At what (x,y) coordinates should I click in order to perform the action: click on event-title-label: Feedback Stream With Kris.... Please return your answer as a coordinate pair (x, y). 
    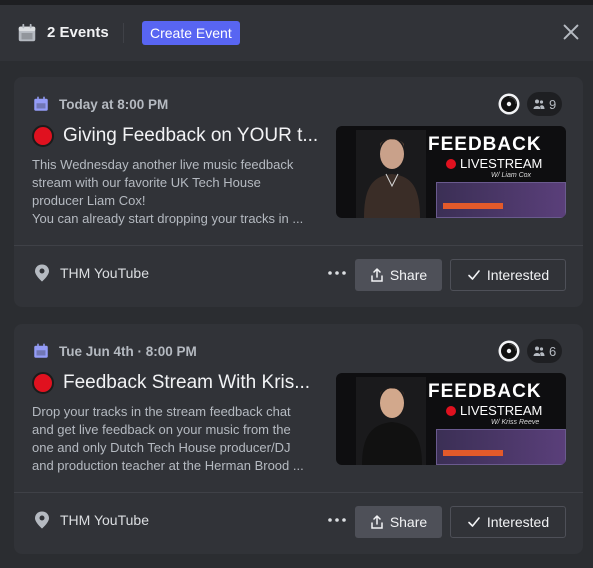
    Looking at the image, I should click on (187, 382).